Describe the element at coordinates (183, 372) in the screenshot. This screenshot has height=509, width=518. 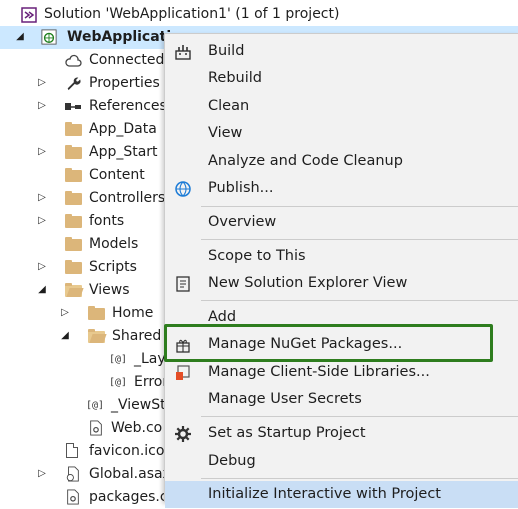
I see `libraries-icon` at that location.